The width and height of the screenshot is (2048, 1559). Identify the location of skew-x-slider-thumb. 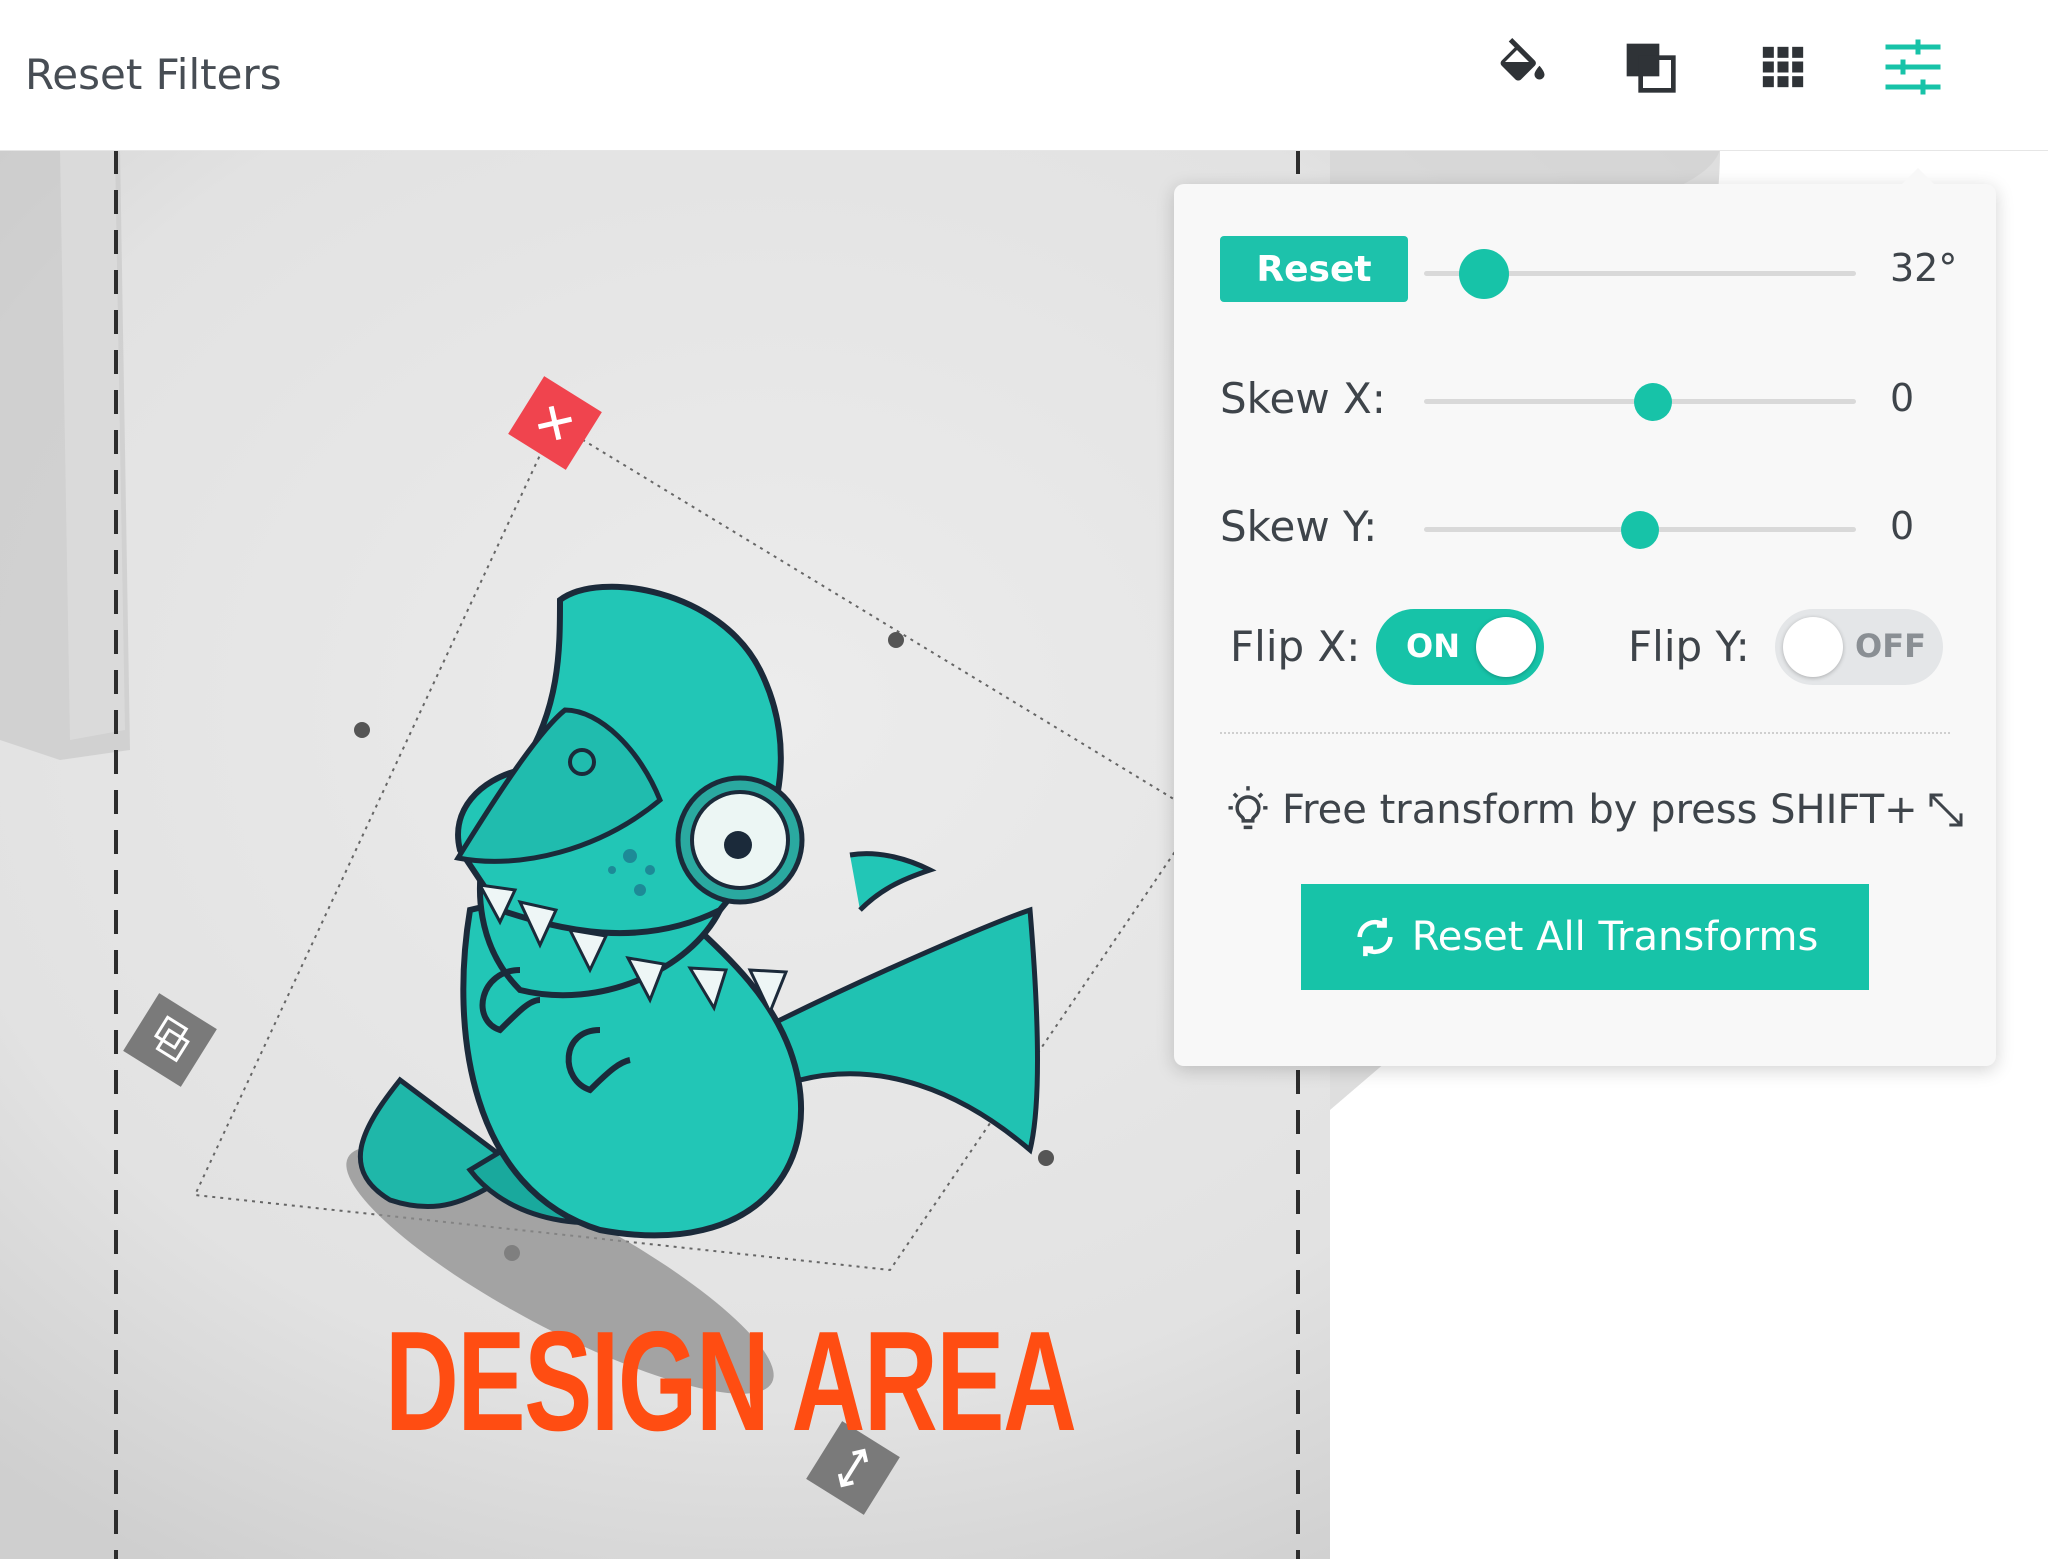
(1652, 402).